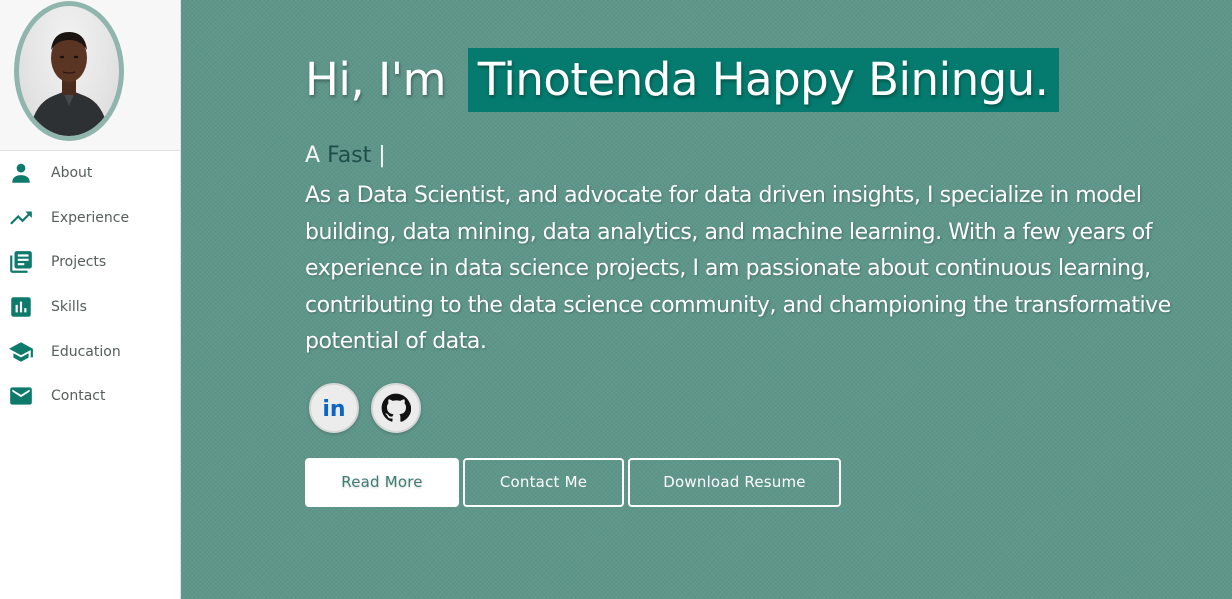  Describe the element at coordinates (382, 155) in the screenshot. I see `typed-cursor: |` at that location.